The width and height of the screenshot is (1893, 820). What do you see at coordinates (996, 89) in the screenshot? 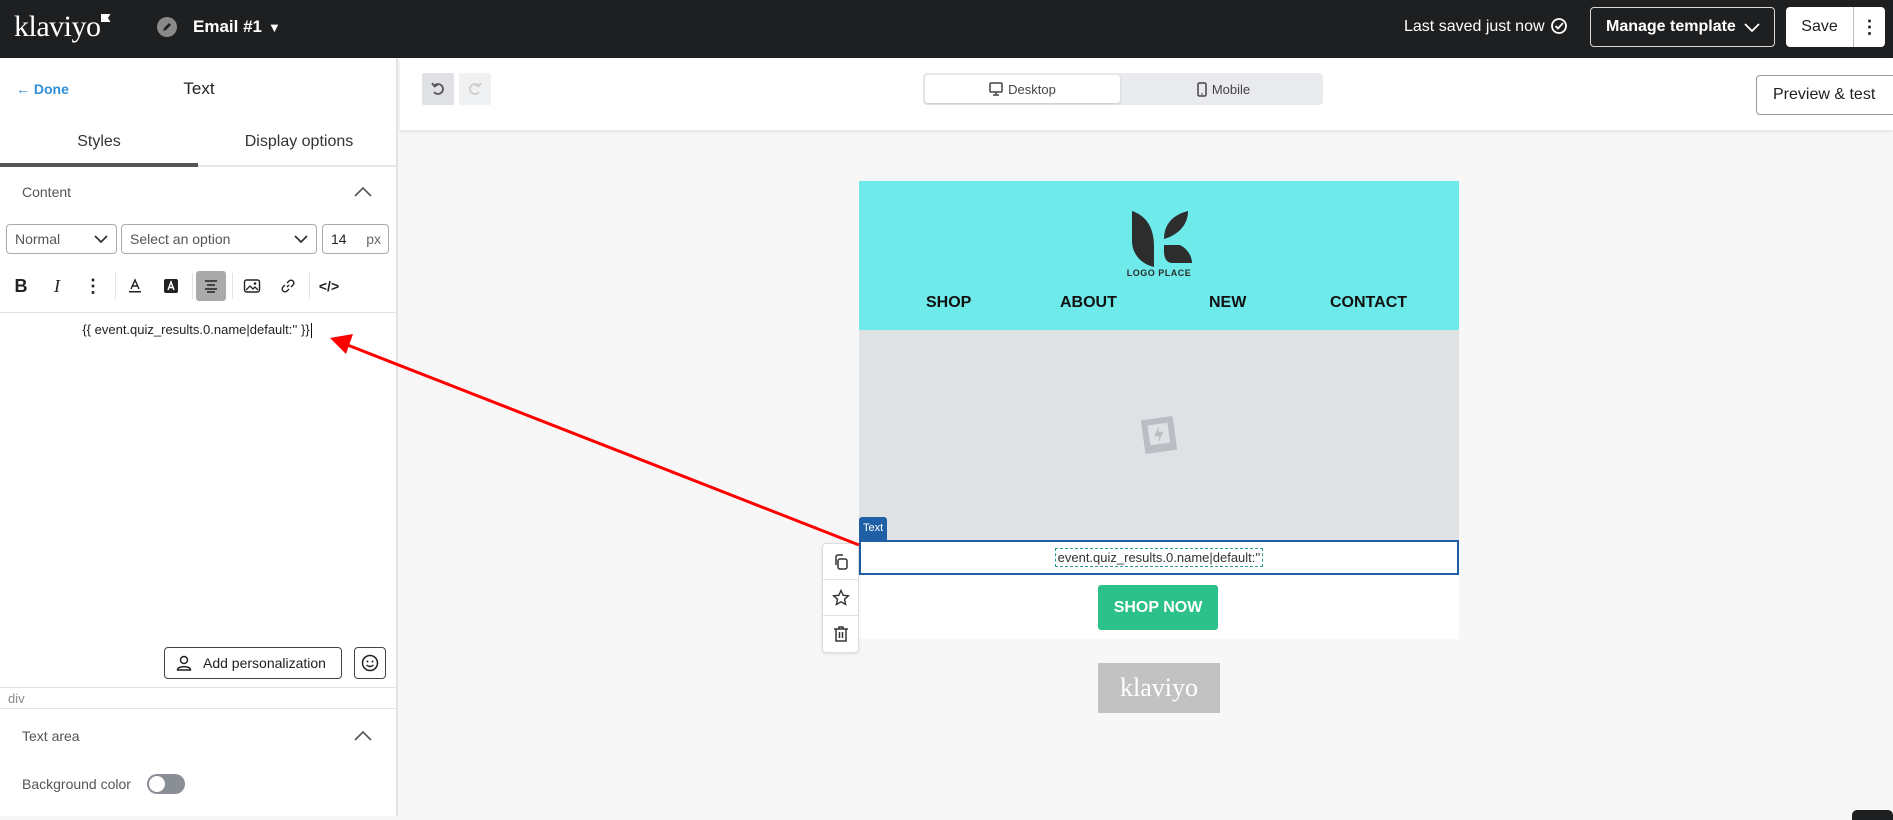
I see `desktop-icon` at bounding box center [996, 89].